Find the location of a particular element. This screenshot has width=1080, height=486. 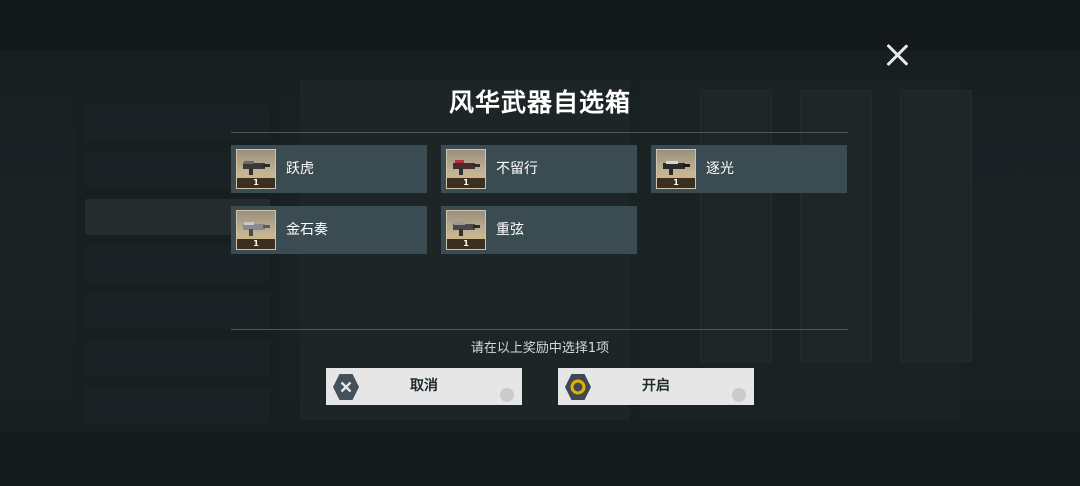

cancel-label: 取消 is located at coordinates (424, 386).